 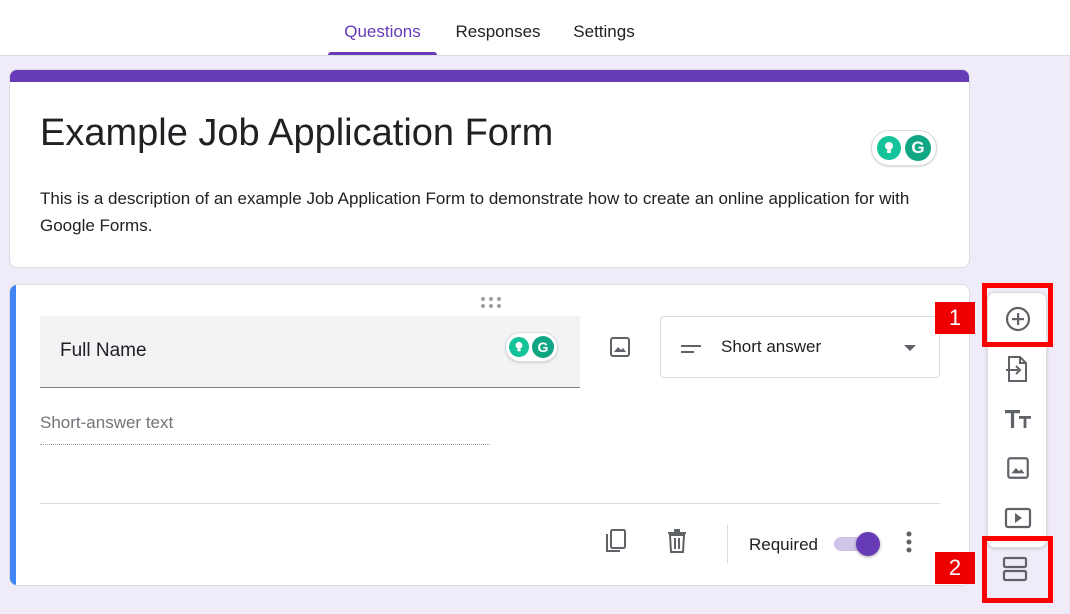 What do you see at coordinates (103, 351) in the screenshot?
I see `question-title: Full Name` at bounding box center [103, 351].